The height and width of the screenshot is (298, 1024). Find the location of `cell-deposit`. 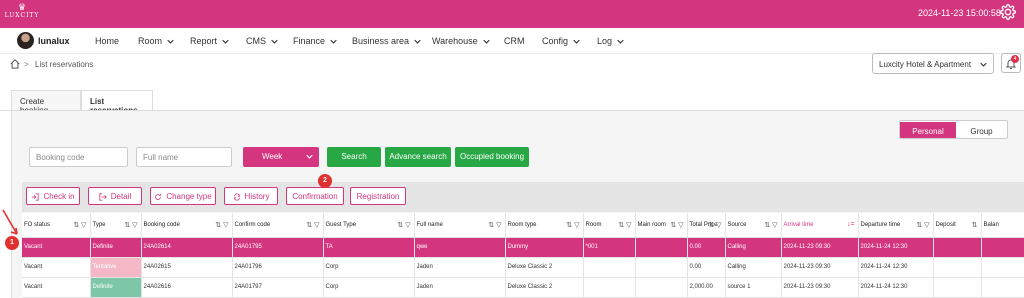

cell-deposit is located at coordinates (957, 247).